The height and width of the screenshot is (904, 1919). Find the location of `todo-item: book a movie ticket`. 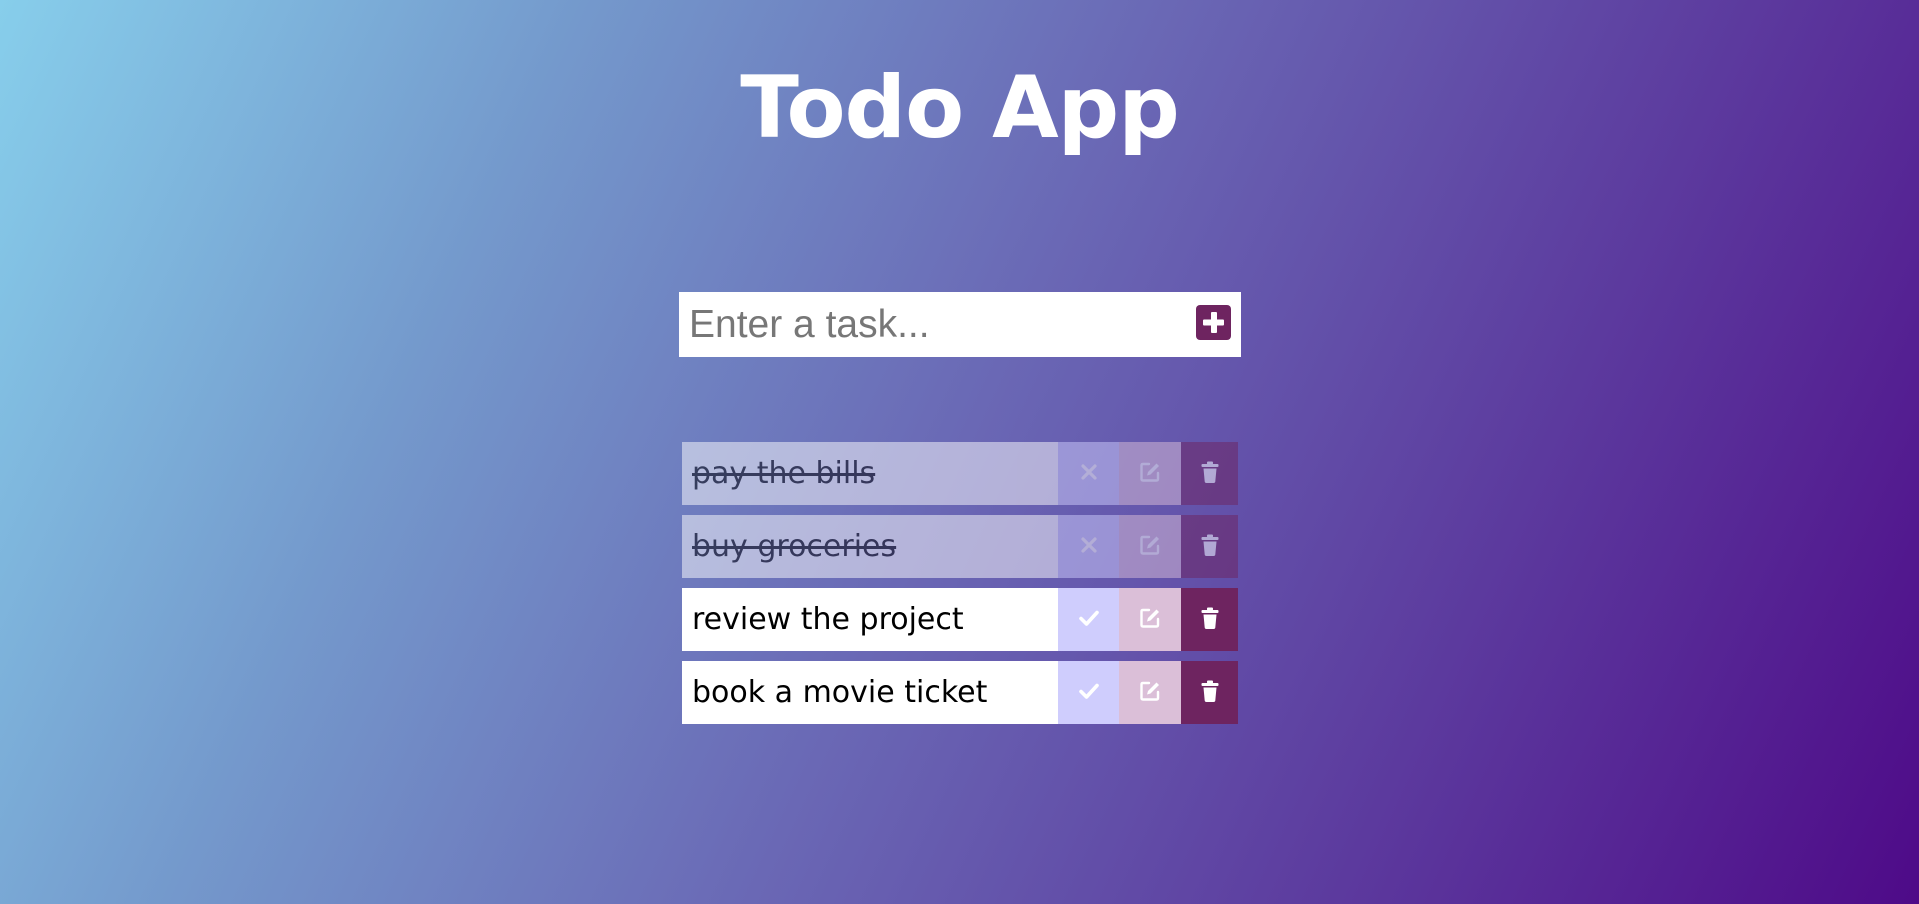

todo-item: book a movie ticket is located at coordinates (960, 692).